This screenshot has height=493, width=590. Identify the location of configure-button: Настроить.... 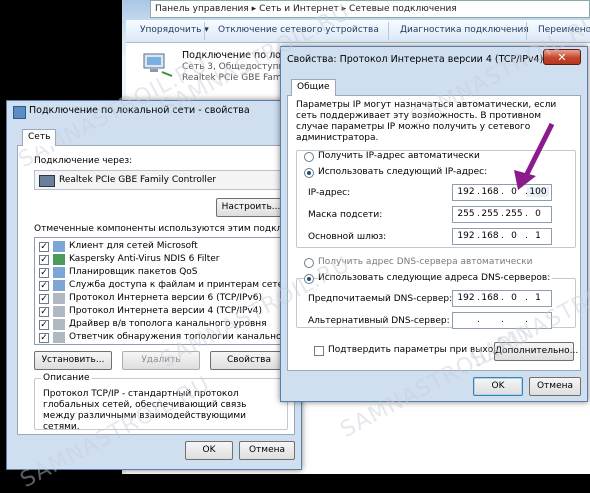
(251, 207).